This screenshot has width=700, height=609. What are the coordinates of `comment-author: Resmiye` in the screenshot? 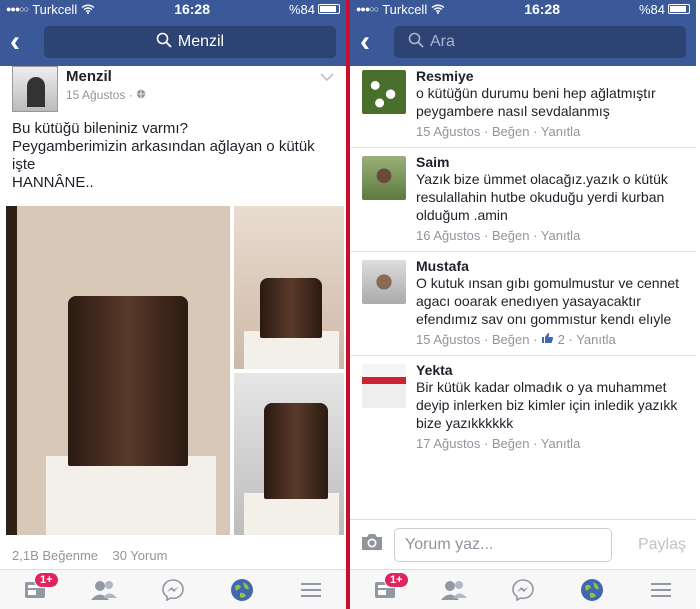 It's located at (550, 76).